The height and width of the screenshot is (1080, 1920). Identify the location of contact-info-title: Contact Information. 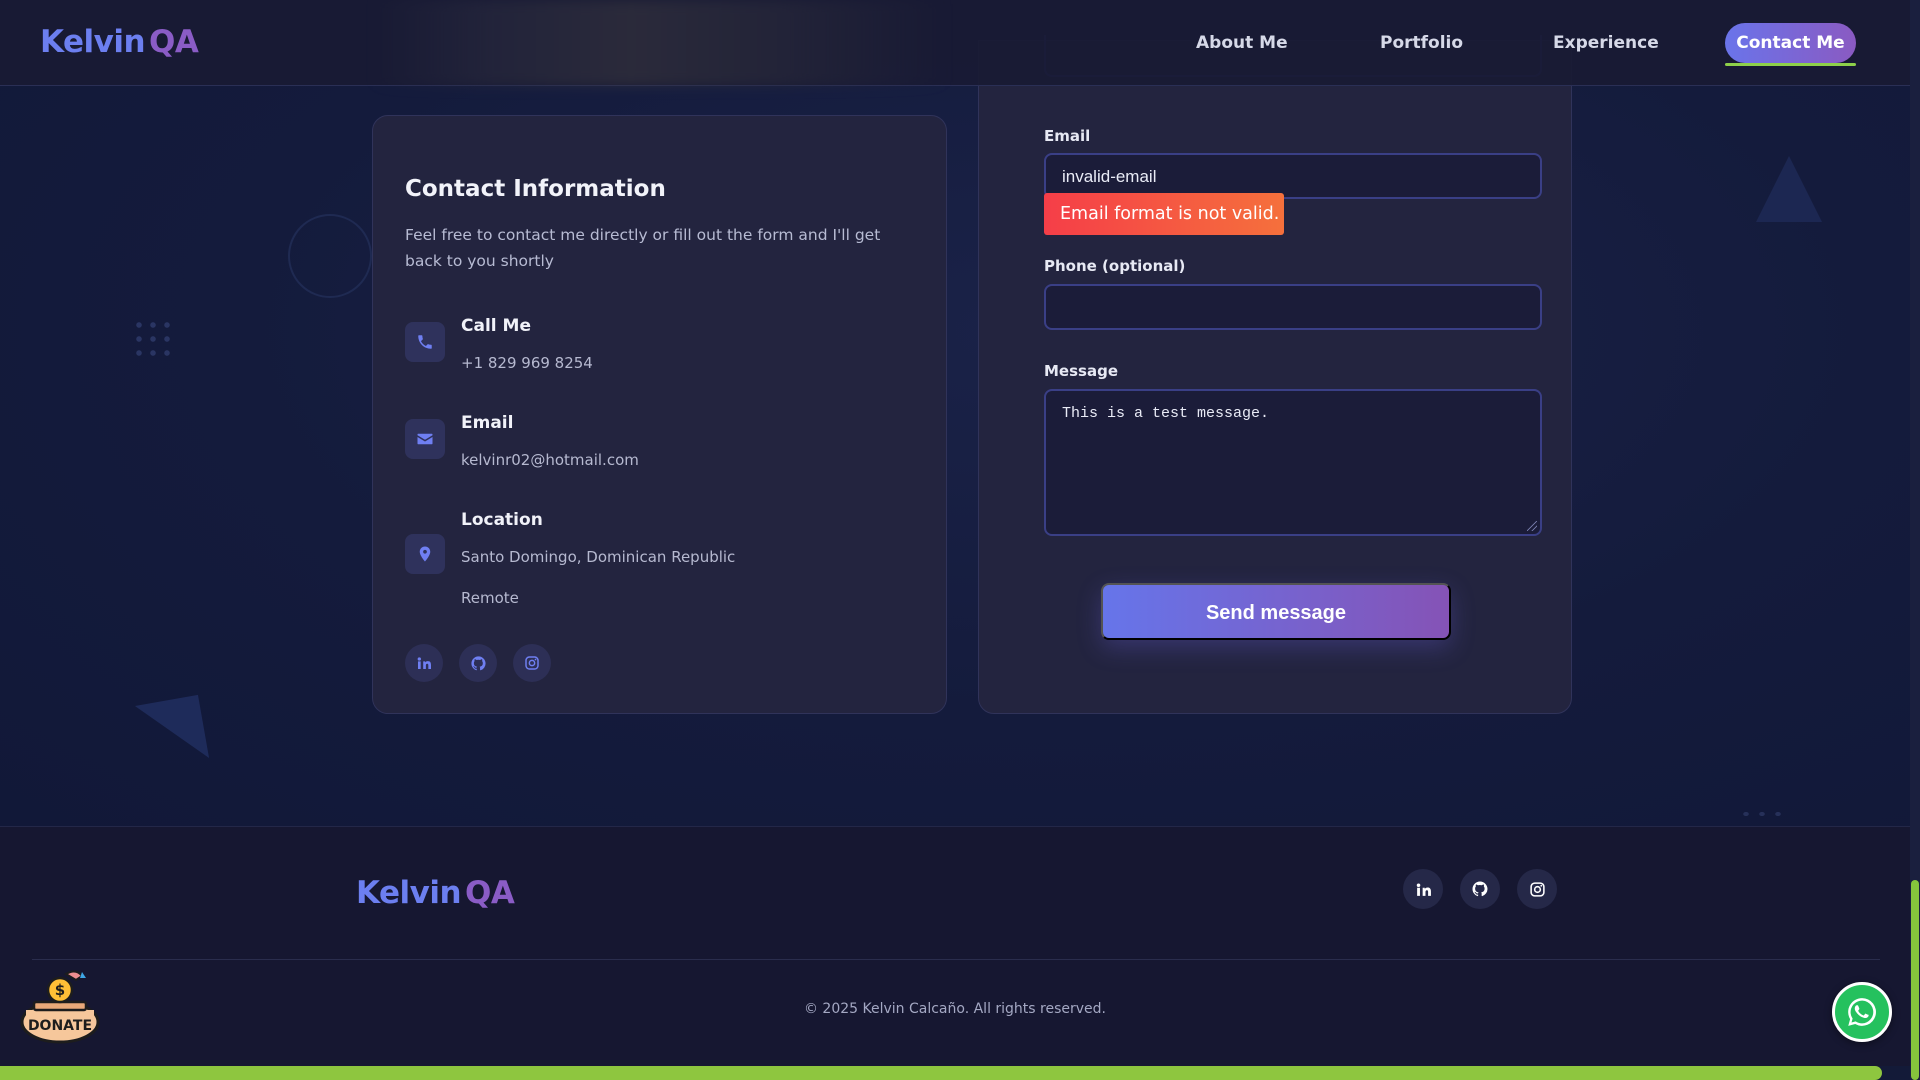
(535, 189).